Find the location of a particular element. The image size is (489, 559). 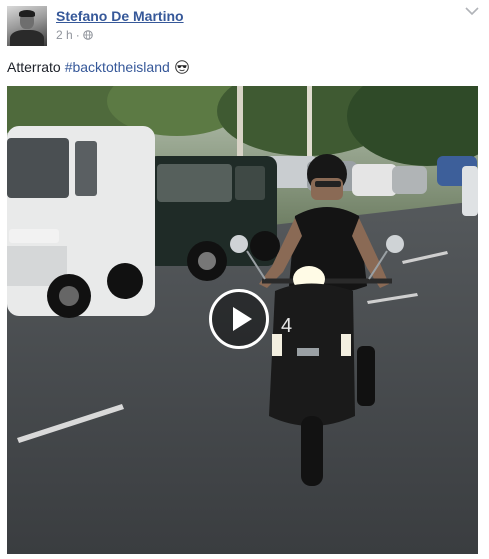

author-name-link: Stefano De Martino is located at coordinates (120, 16).